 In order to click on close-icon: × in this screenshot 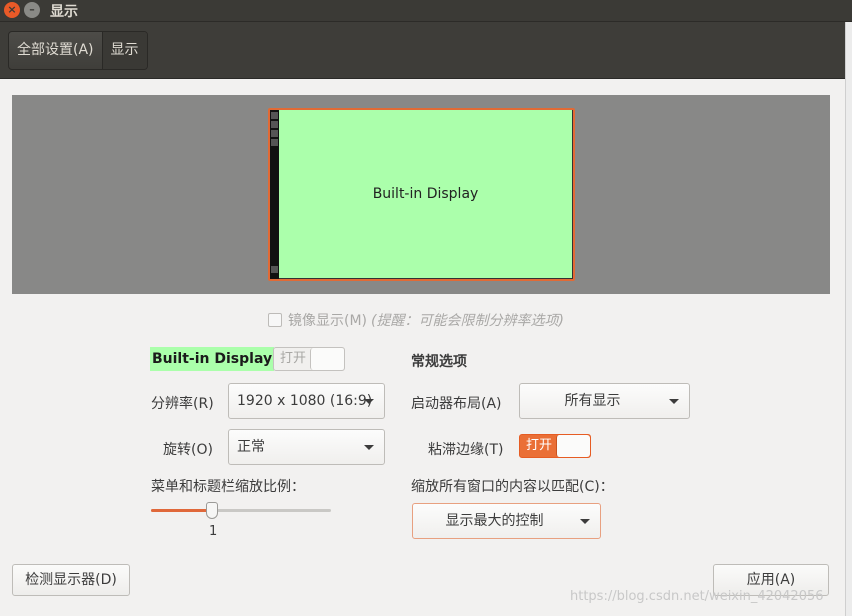, I will do `click(12, 10)`.